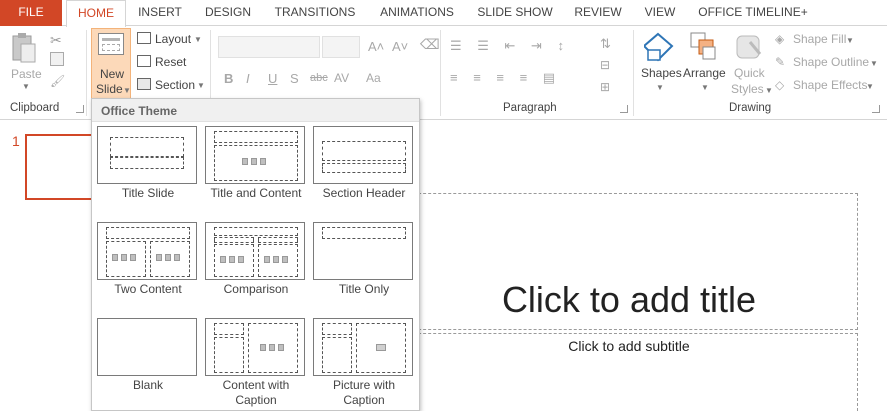 Image resolution: width=887 pixels, height=411 pixels. I want to click on layout-content-with-caption: Content with Caption, so click(256, 364).